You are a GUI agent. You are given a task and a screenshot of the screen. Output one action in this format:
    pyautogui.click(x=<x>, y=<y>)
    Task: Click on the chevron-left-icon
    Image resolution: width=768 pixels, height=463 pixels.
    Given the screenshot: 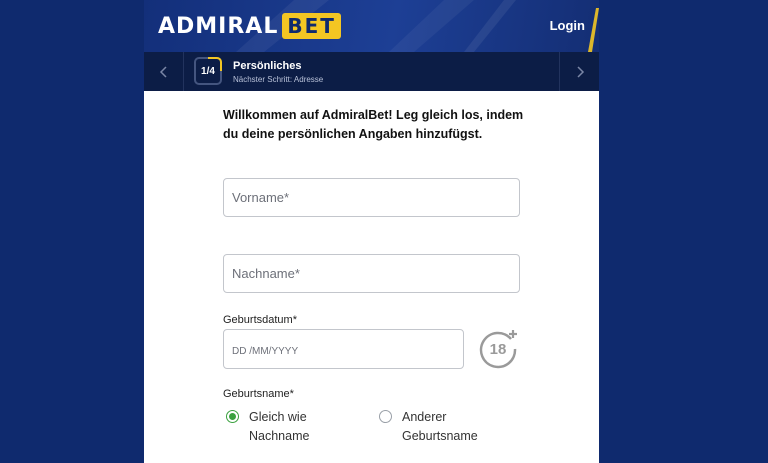 What is the action you would take?
    pyautogui.click(x=163, y=71)
    